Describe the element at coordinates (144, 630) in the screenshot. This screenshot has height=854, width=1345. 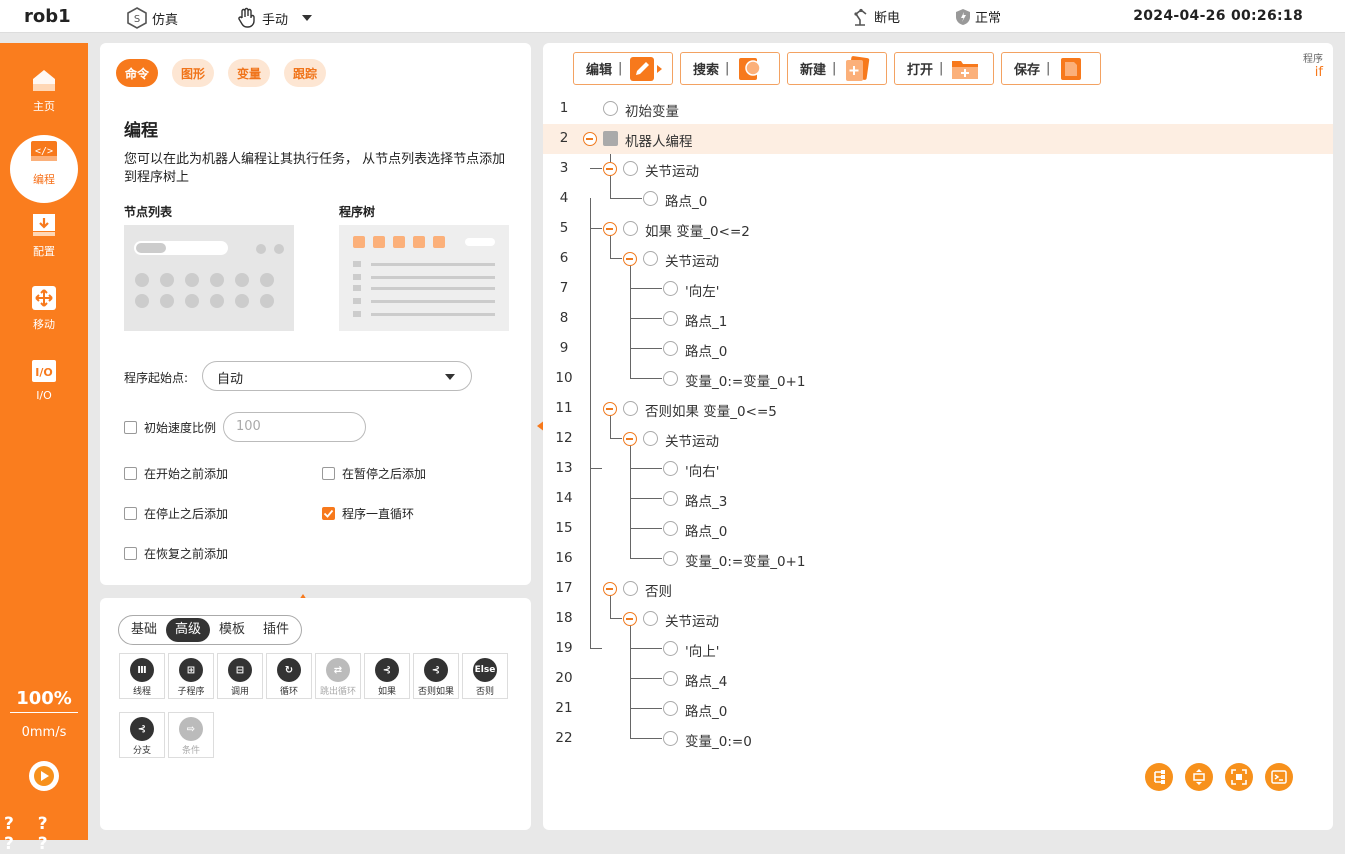
I see `tab-basic: 基础` at that location.